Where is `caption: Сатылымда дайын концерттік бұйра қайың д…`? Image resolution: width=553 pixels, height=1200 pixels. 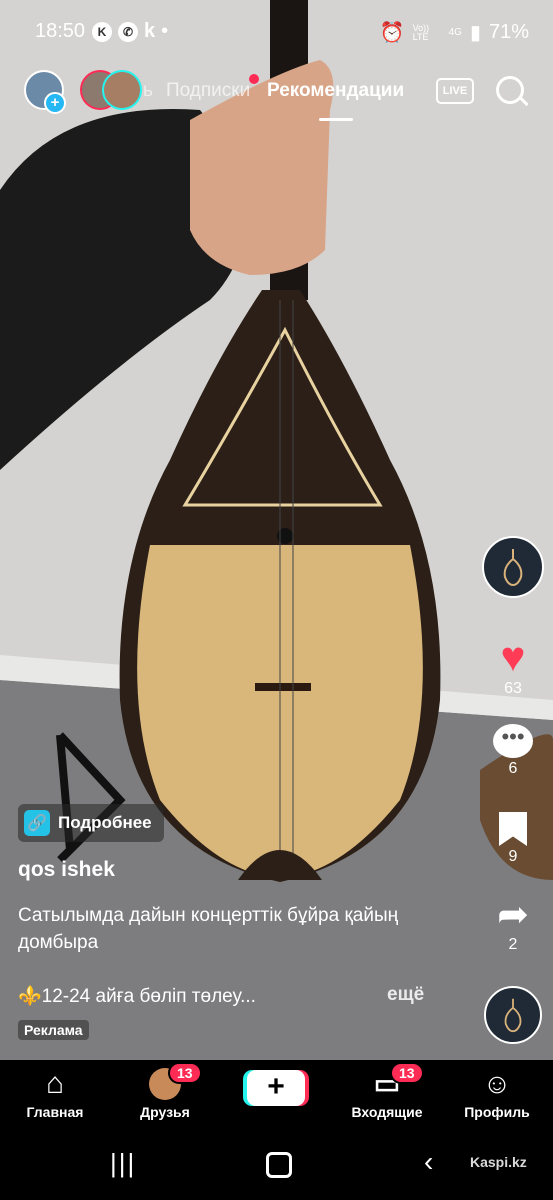
caption: Сатылымда дайын концерттік бұйра қайың д… is located at coordinates (208, 929).